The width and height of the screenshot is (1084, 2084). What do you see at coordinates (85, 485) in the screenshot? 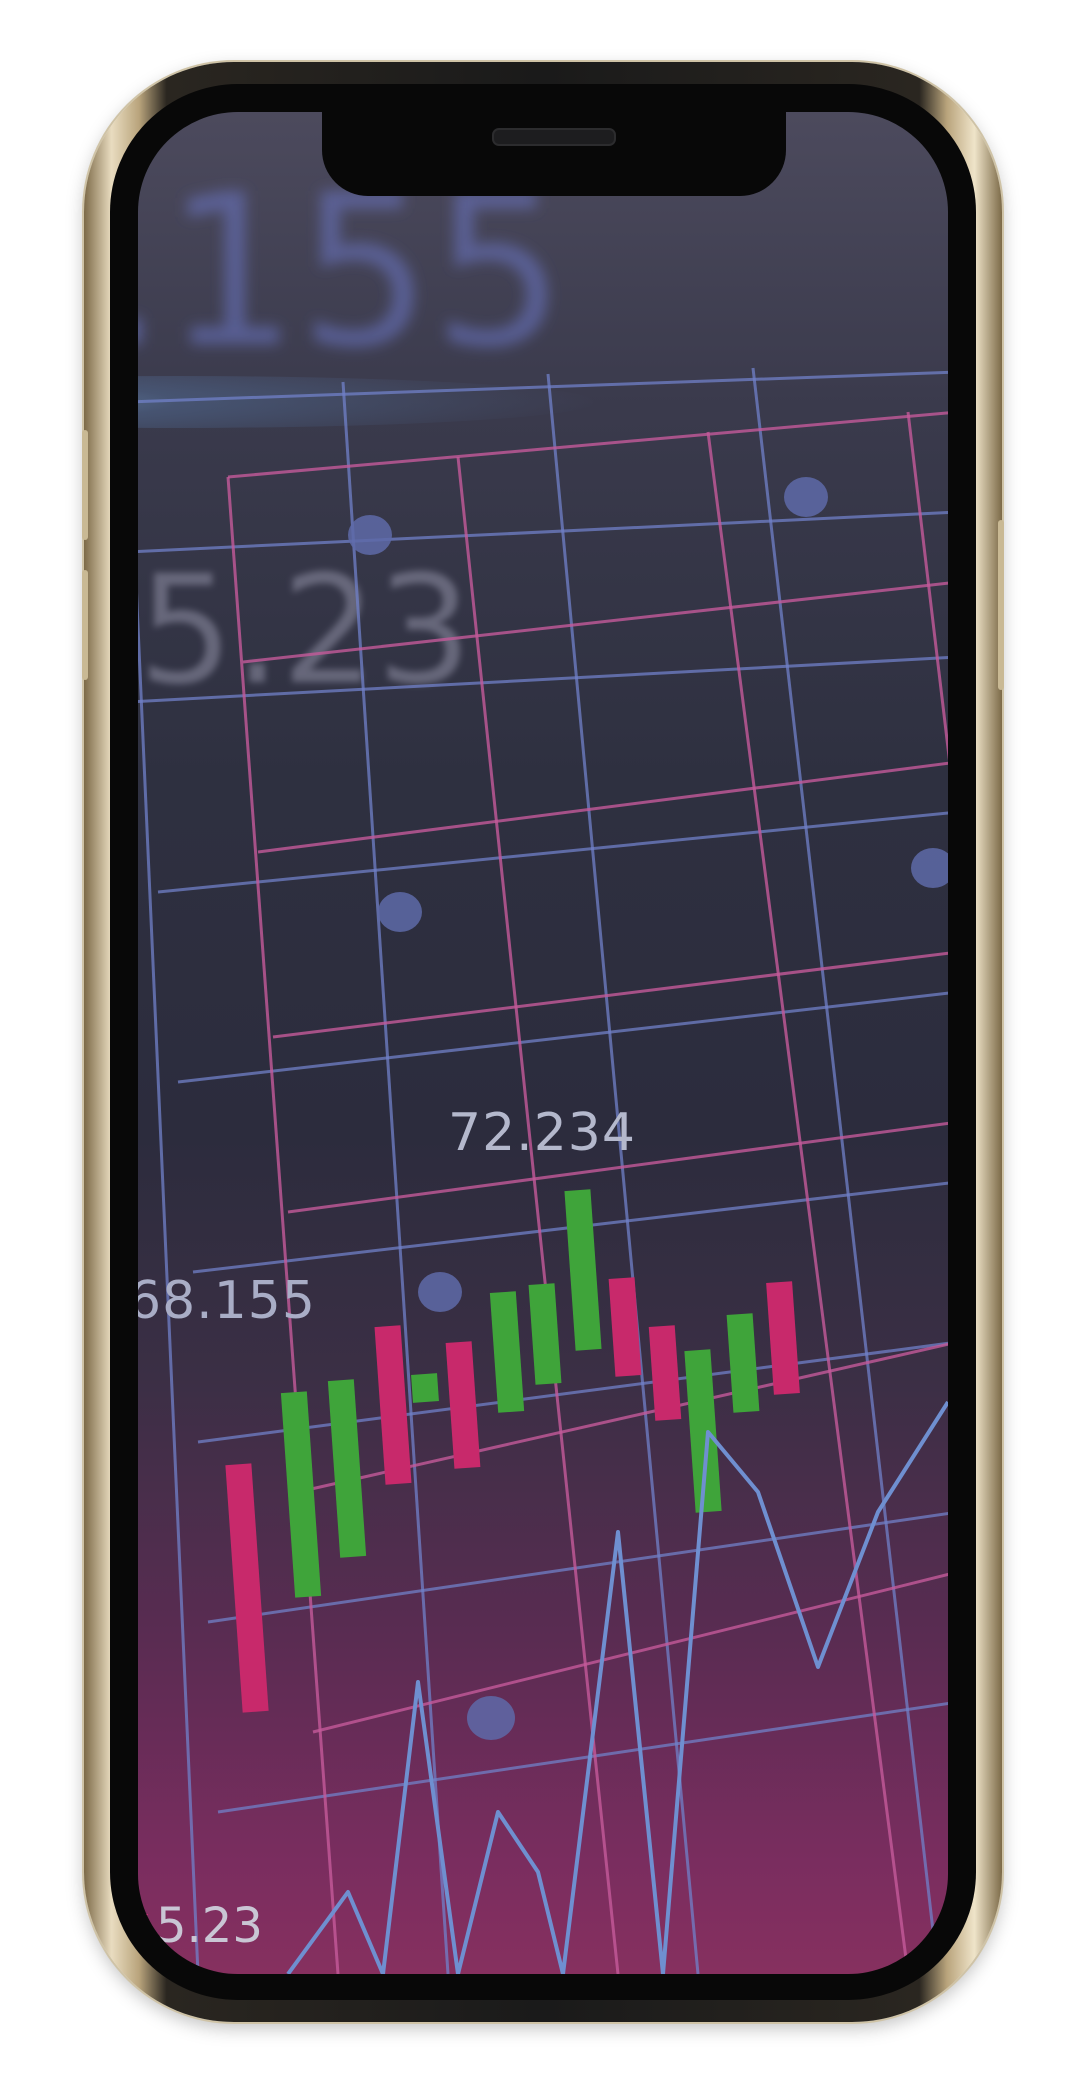
I see `side-button` at bounding box center [85, 485].